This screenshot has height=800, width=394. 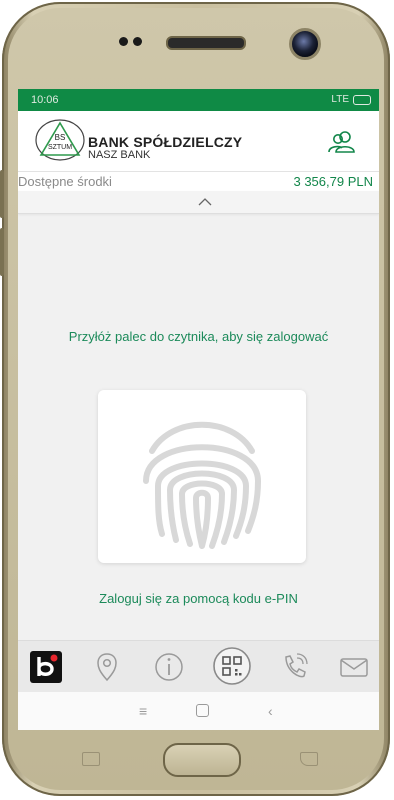 I want to click on logo-text-bottom: SZTUM, so click(x=60, y=147).